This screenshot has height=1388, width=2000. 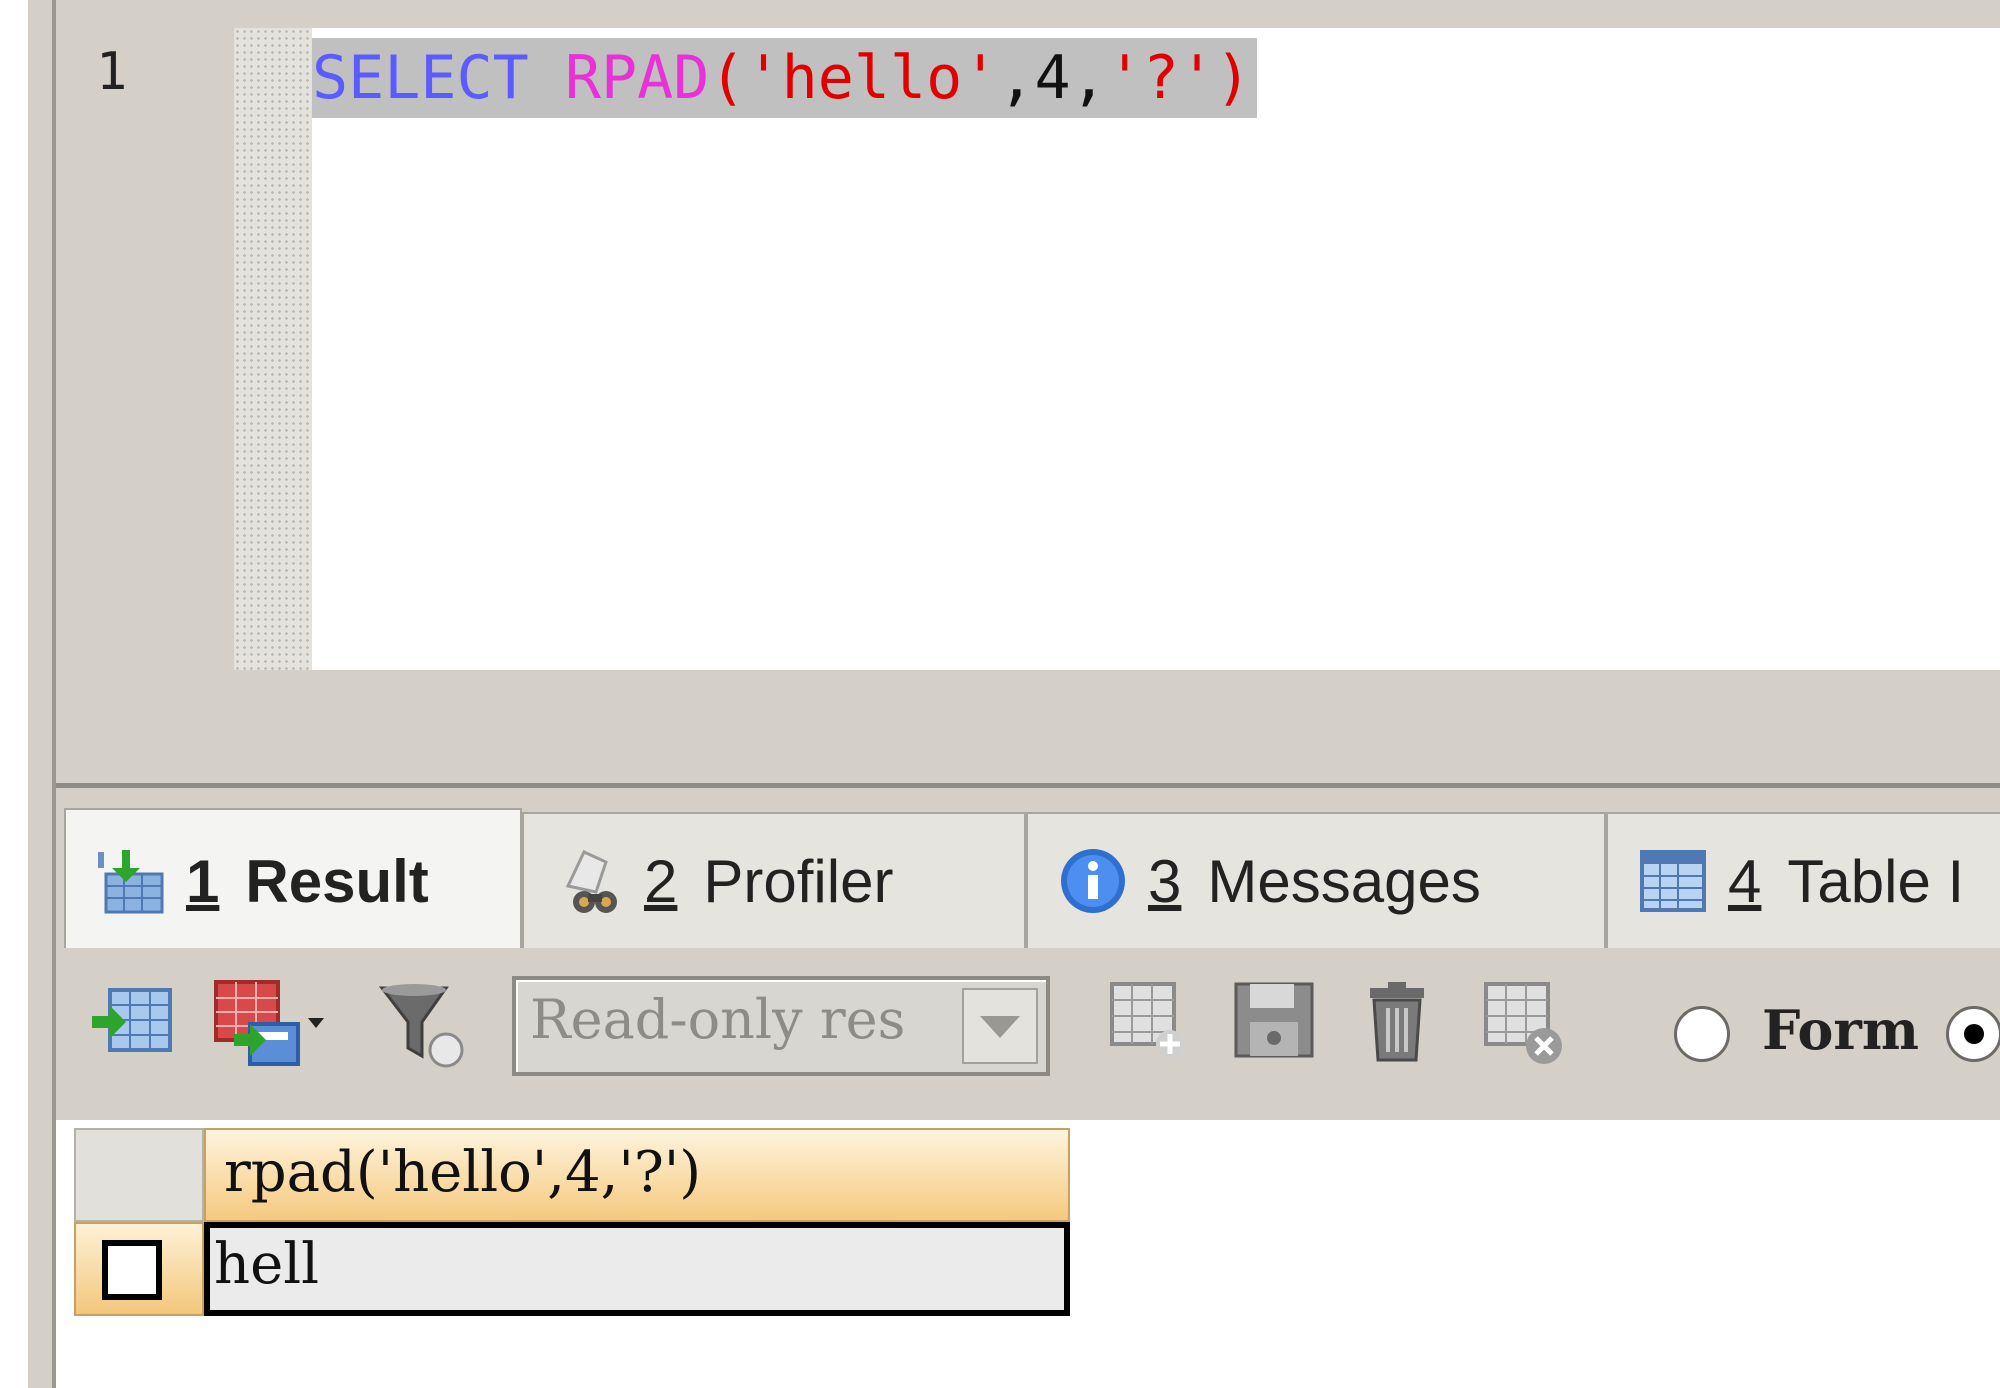 I want to click on sql-string-arg: 'hello', so click(x=872, y=78).